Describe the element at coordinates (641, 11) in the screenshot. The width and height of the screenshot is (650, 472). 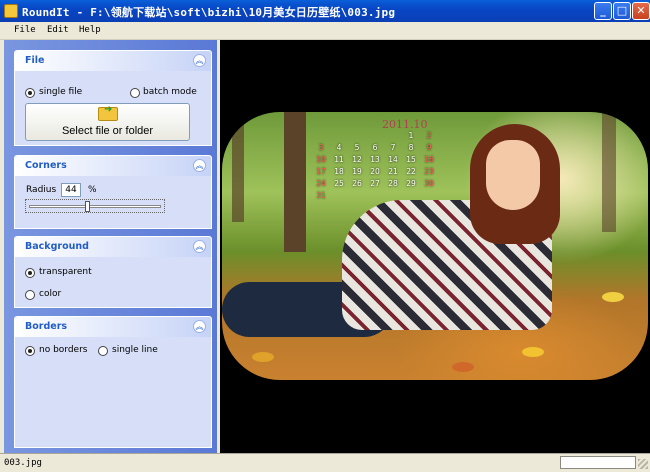
I see `close-button: ✕` at that location.